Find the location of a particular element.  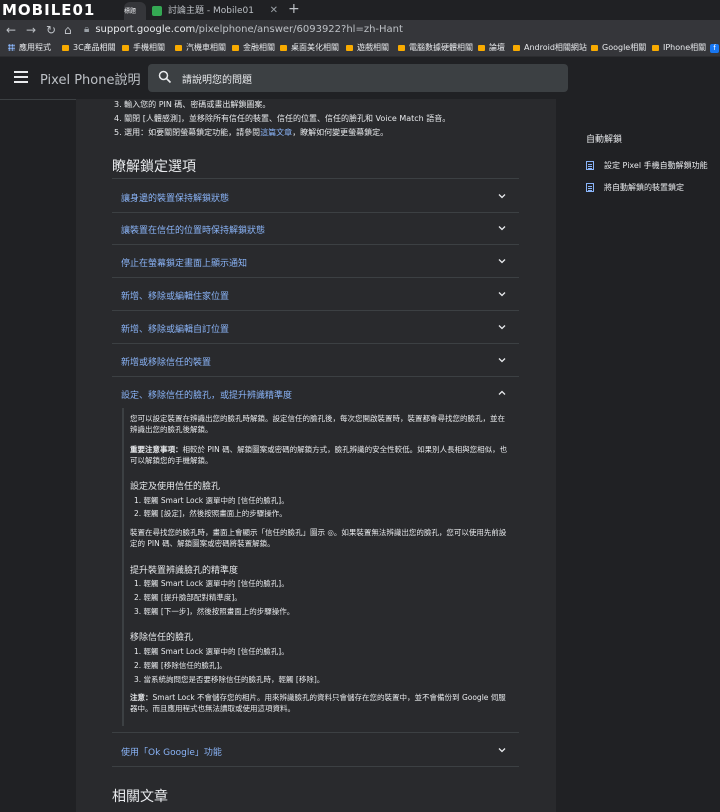

bookmark-folder: 汽機車相關 is located at coordinates (200, 48).